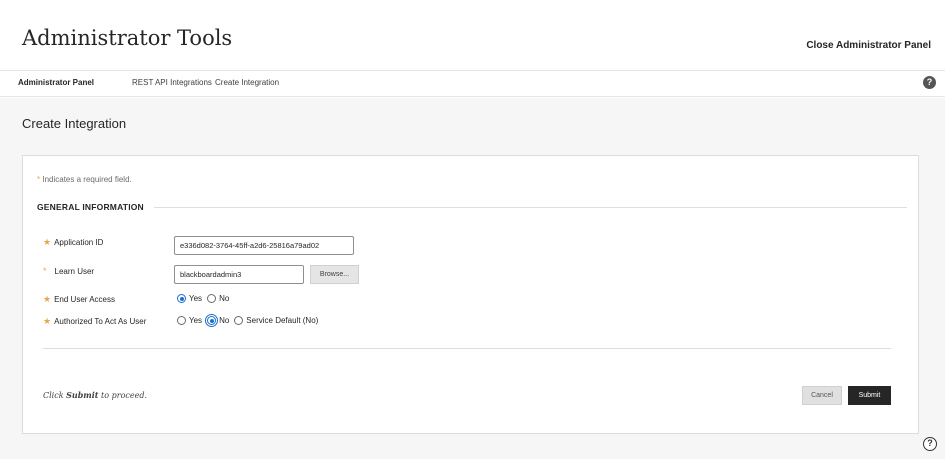 The image size is (945, 459). What do you see at coordinates (79, 299) in the screenshot?
I see `end-user-access-label: ★ End User Access` at bounding box center [79, 299].